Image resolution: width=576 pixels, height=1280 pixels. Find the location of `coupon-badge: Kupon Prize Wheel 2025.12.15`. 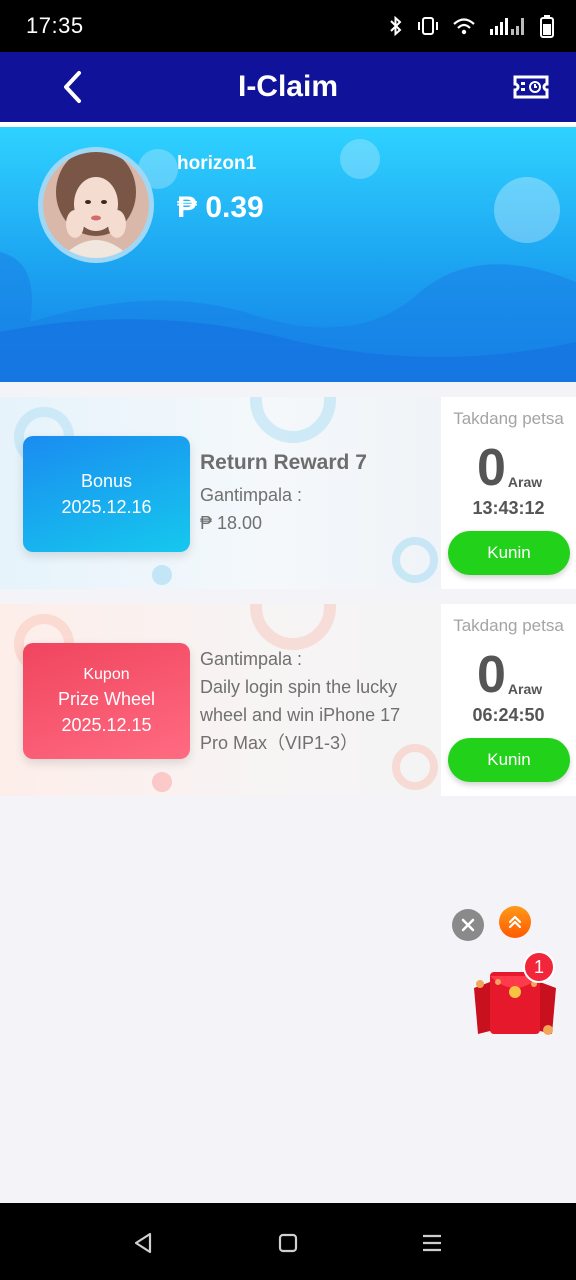

coupon-badge: Kupon Prize Wheel 2025.12.15 is located at coordinates (106, 701).